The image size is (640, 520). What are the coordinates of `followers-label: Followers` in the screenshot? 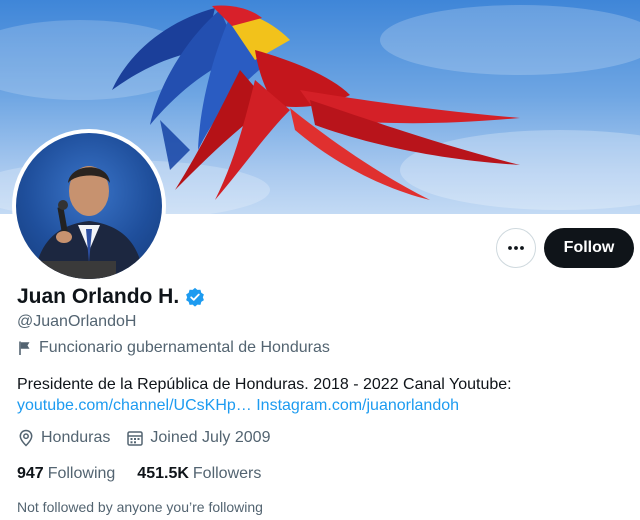 It's located at (227, 473).